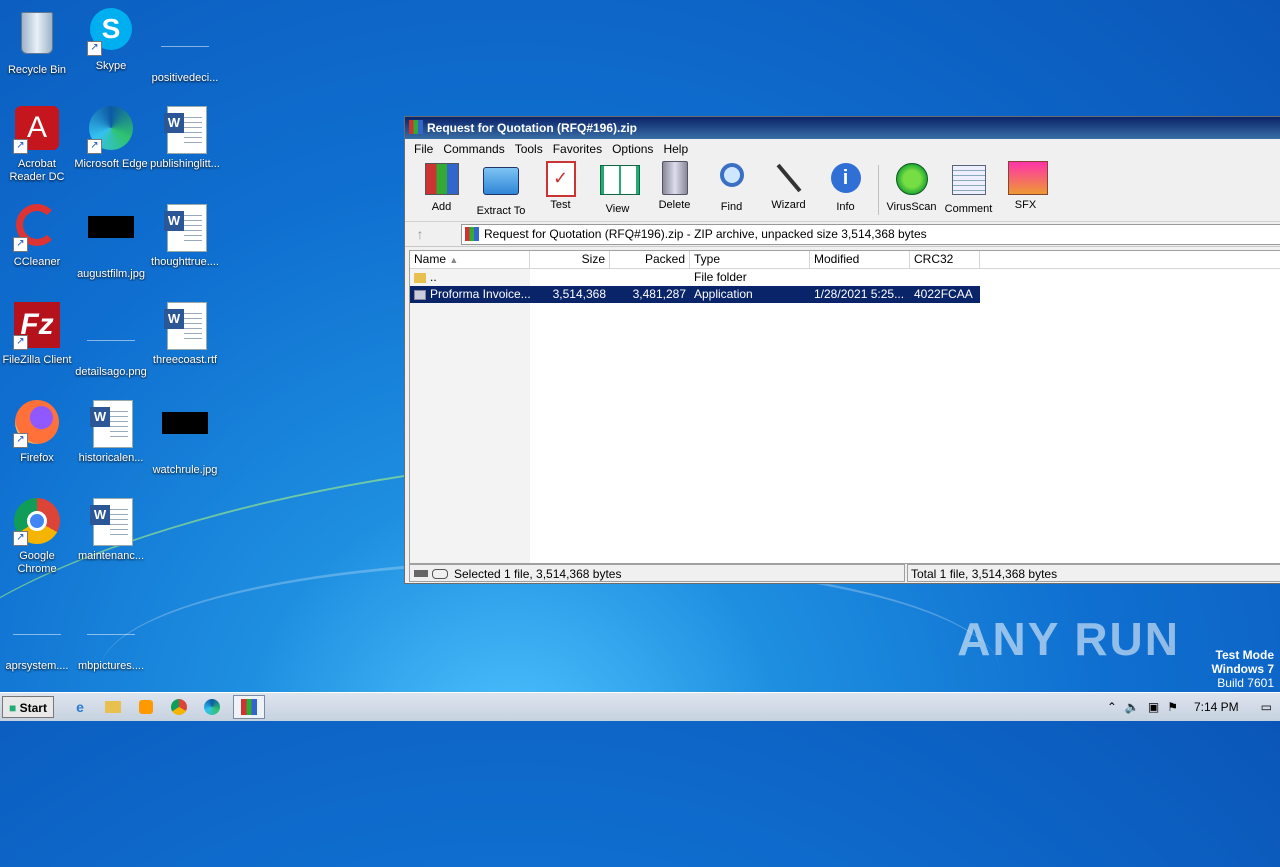 The width and height of the screenshot is (1280, 867). What do you see at coordinates (560, 185) in the screenshot?
I see `test-button: ✓ Test` at bounding box center [560, 185].